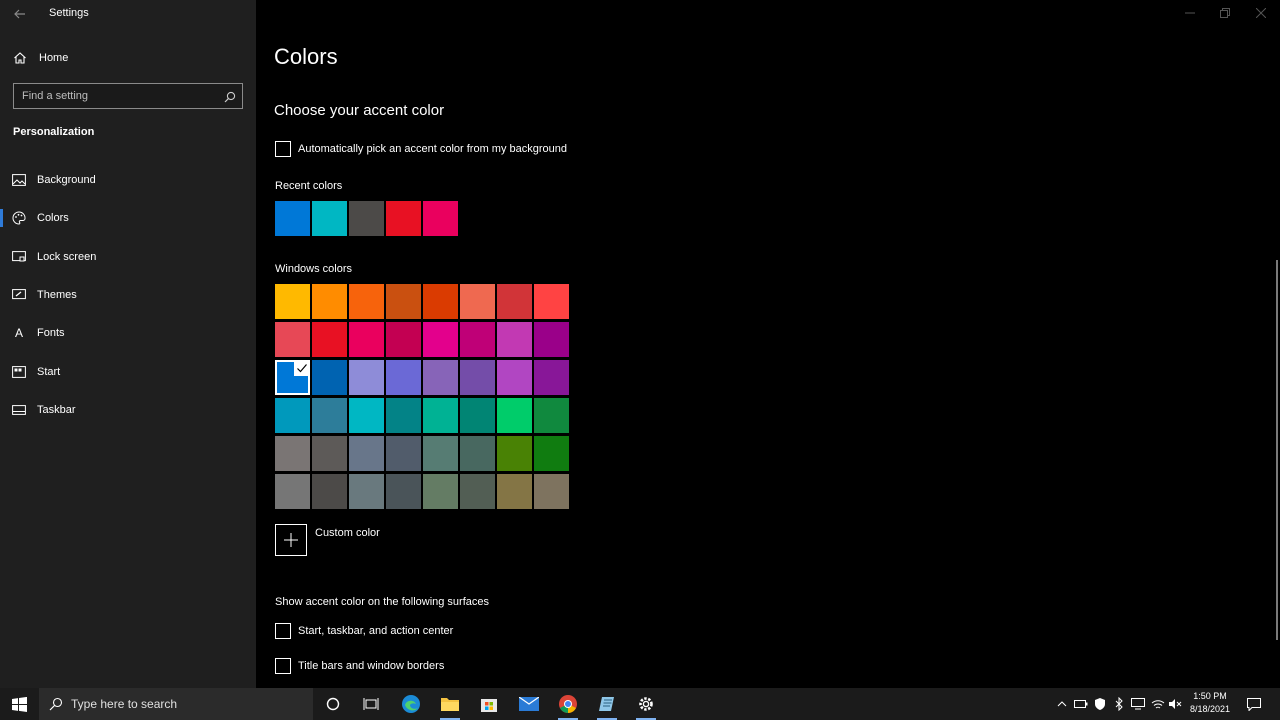 Image resolution: width=1280 pixels, height=720 pixels. I want to click on sidebar-home: Home, so click(128, 58).